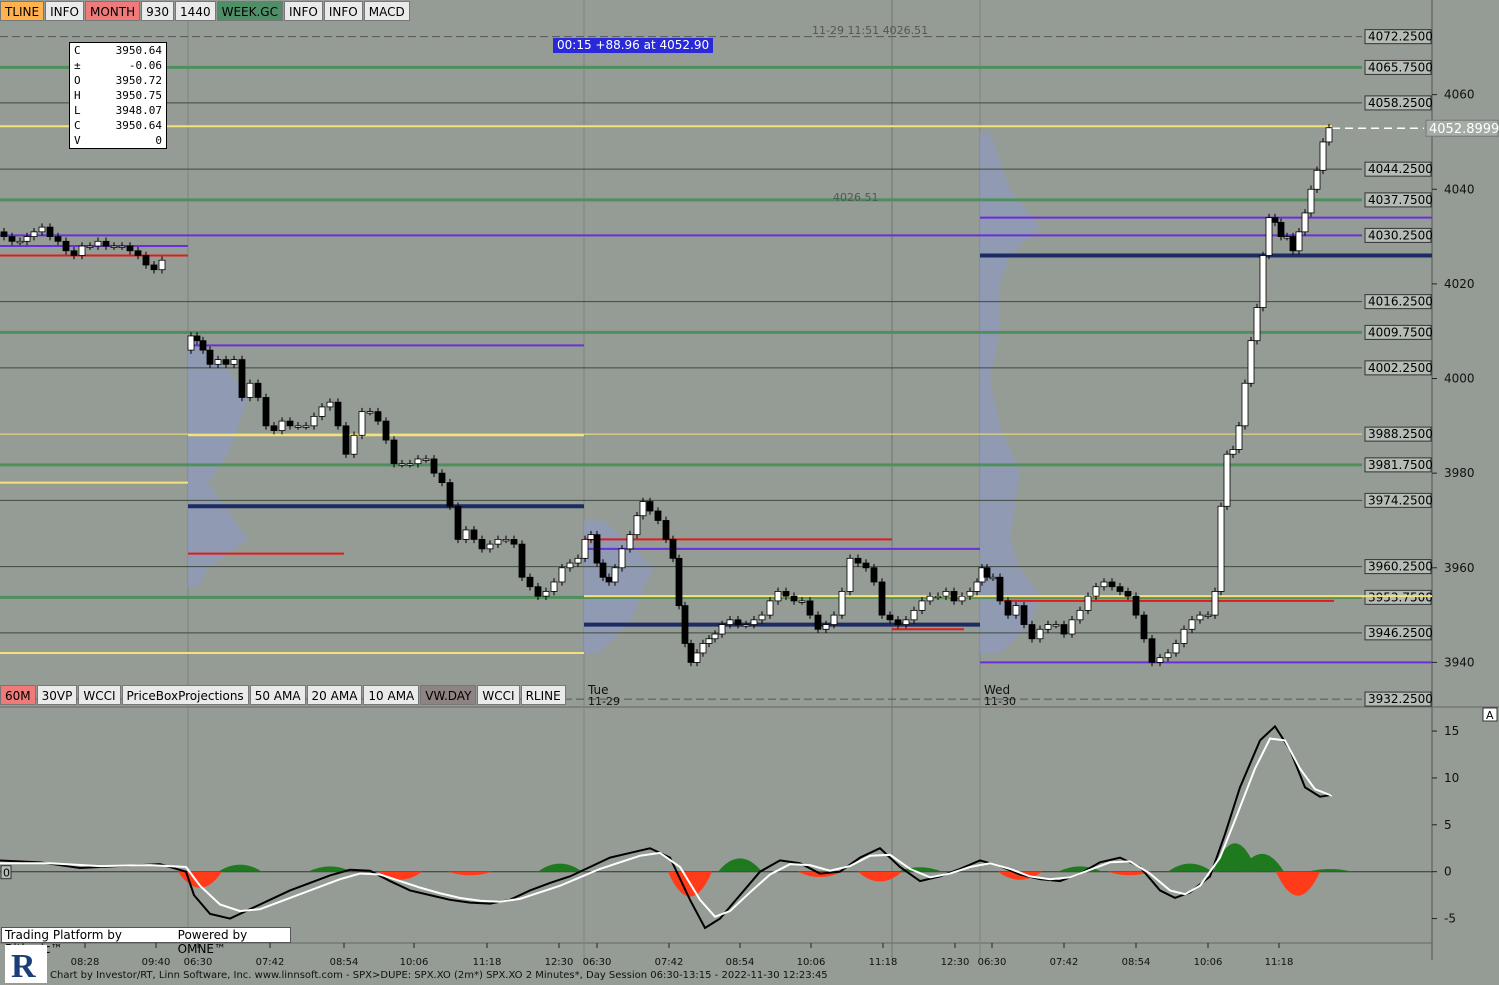 The image size is (1499, 985). I want to click on top-toolbar-button-1440: 1440, so click(195, 11).